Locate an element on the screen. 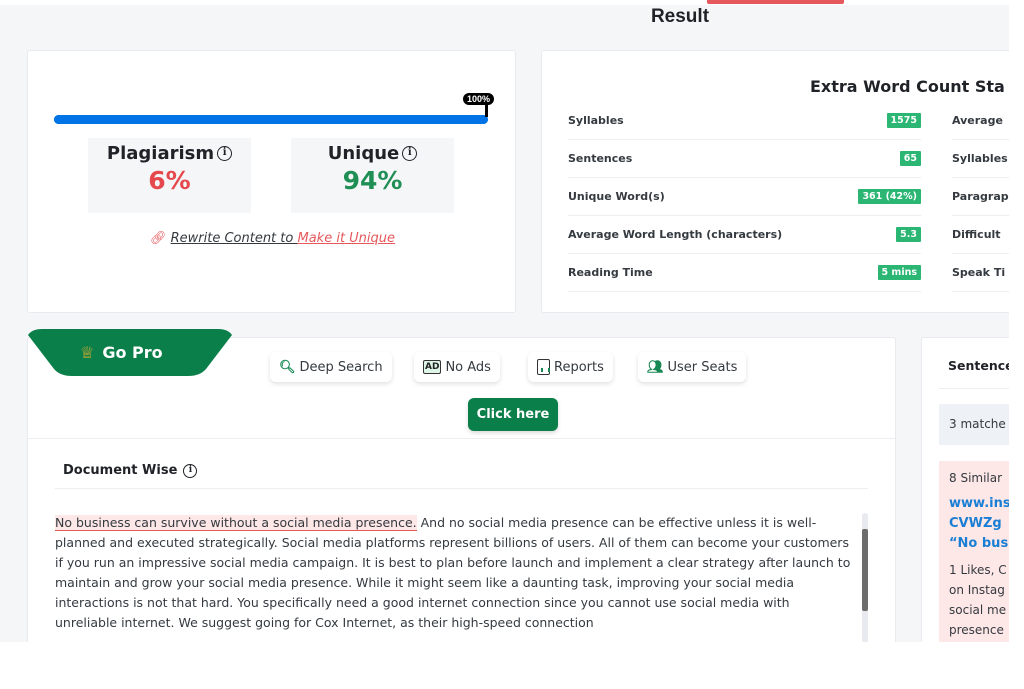  stat-row: Syllables 1575 is located at coordinates (744, 121).